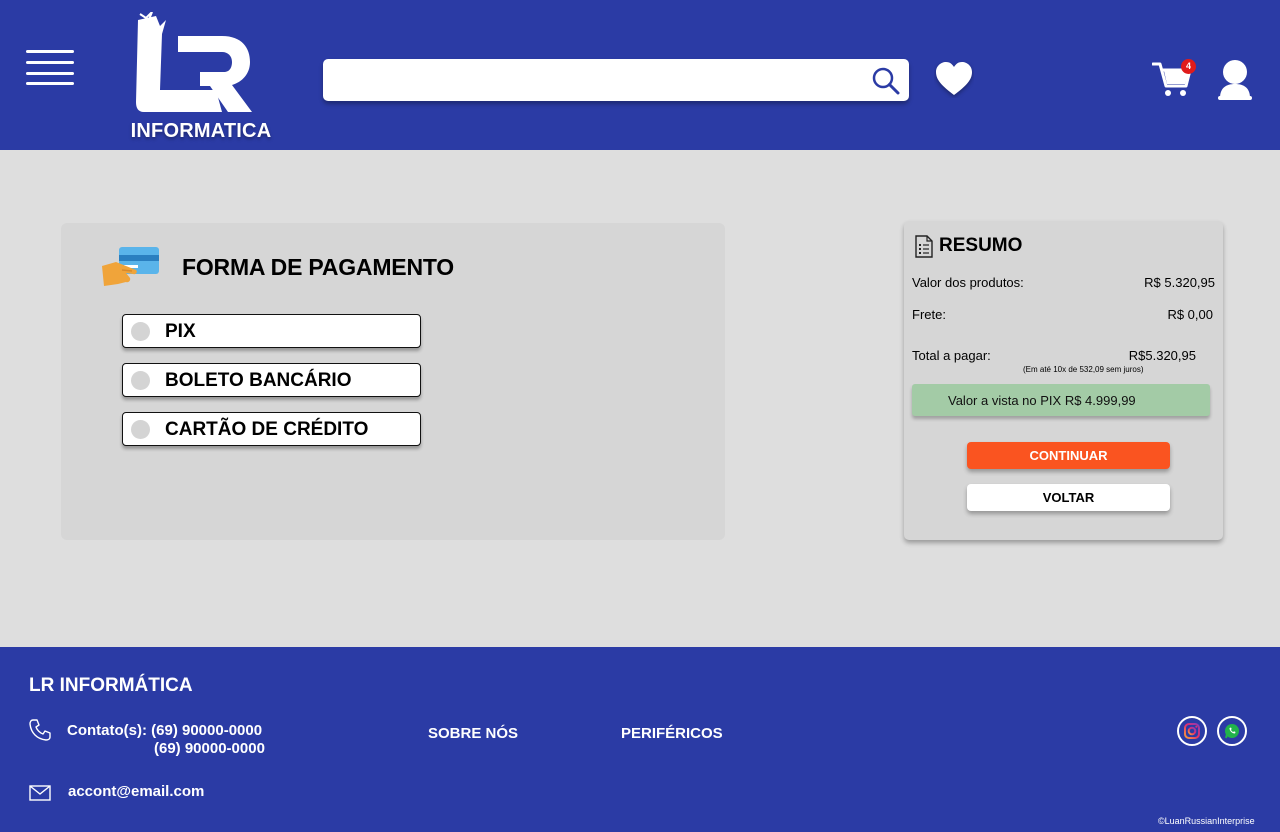  What do you see at coordinates (1068, 455) in the screenshot?
I see `continue-button: CONTINUAR` at bounding box center [1068, 455].